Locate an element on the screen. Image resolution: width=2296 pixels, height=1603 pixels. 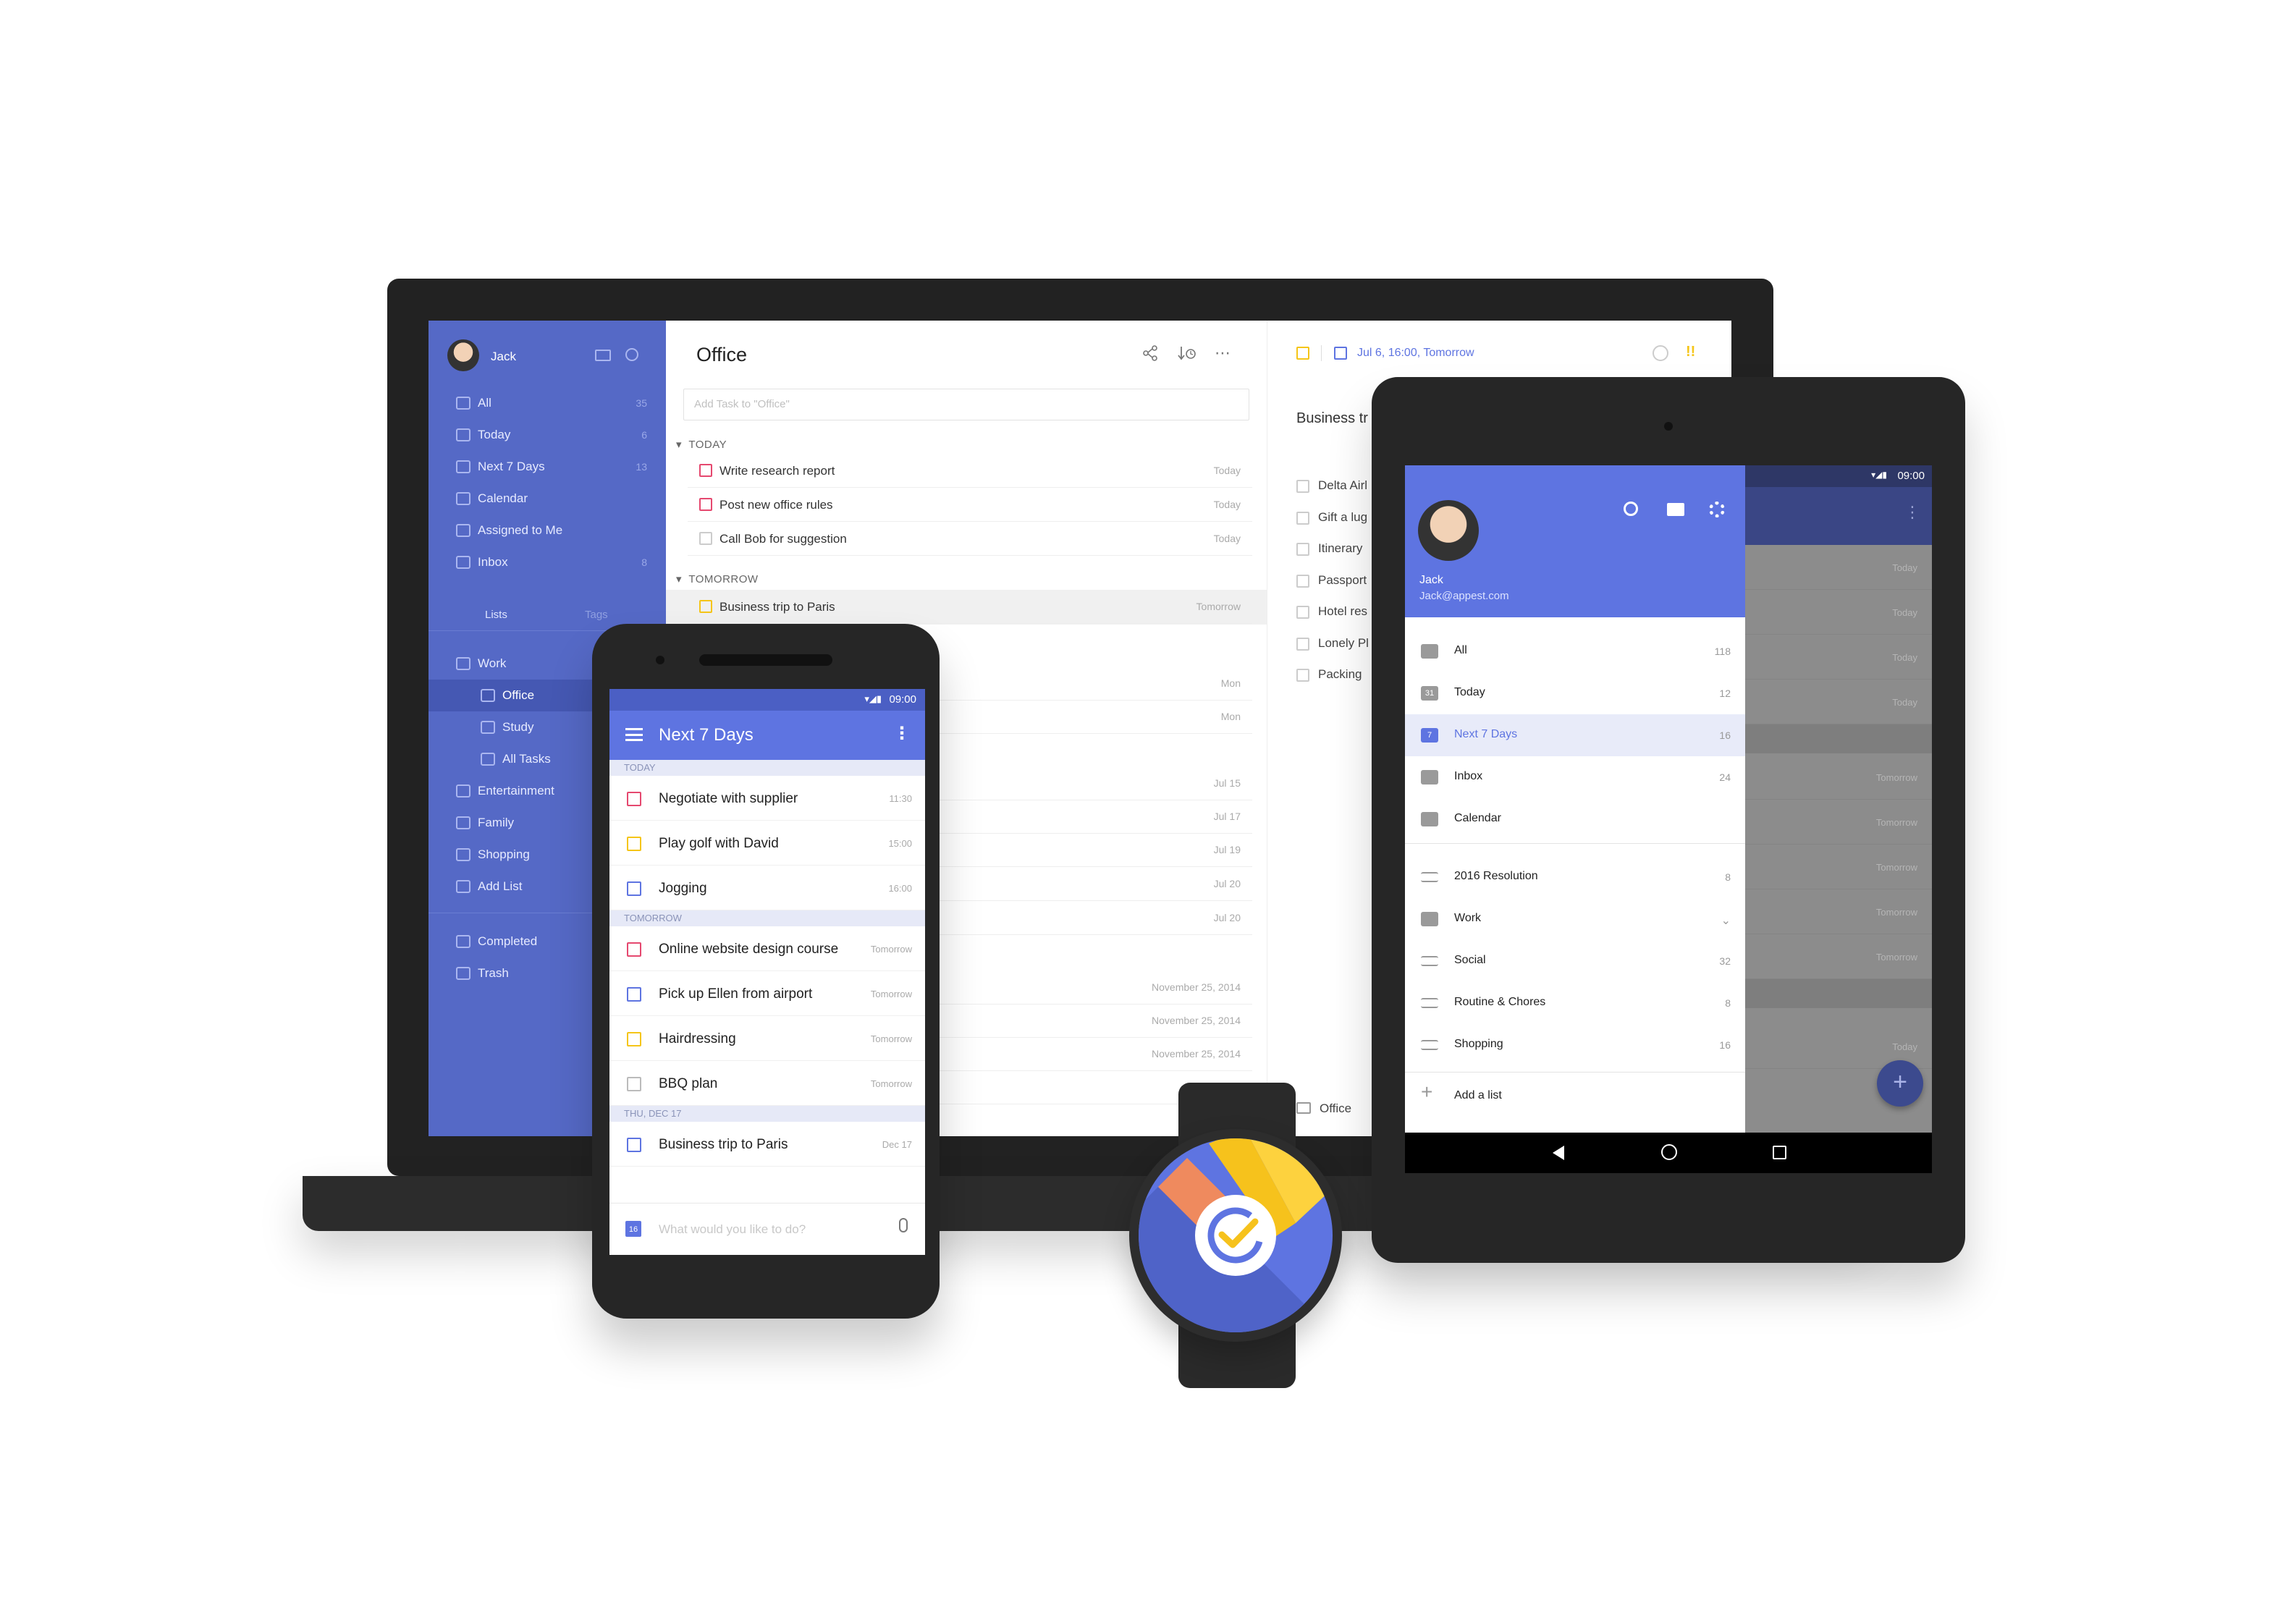
add-list-button: Add a list is located at coordinates (1478, 1096).